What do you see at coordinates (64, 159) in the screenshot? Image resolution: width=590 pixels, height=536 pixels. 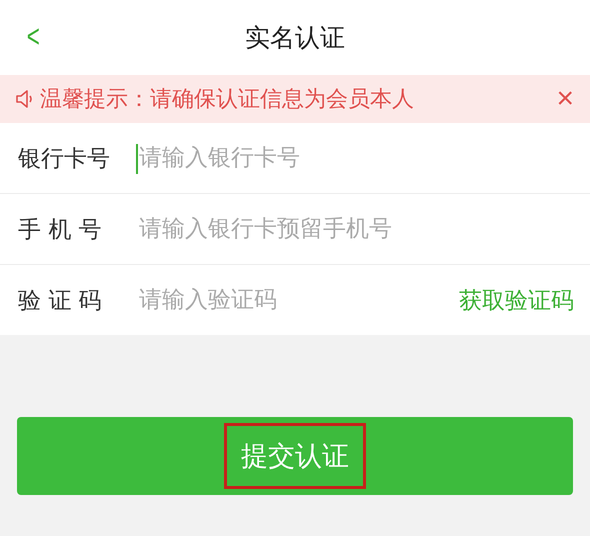 I see `field-label: 银行卡号` at bounding box center [64, 159].